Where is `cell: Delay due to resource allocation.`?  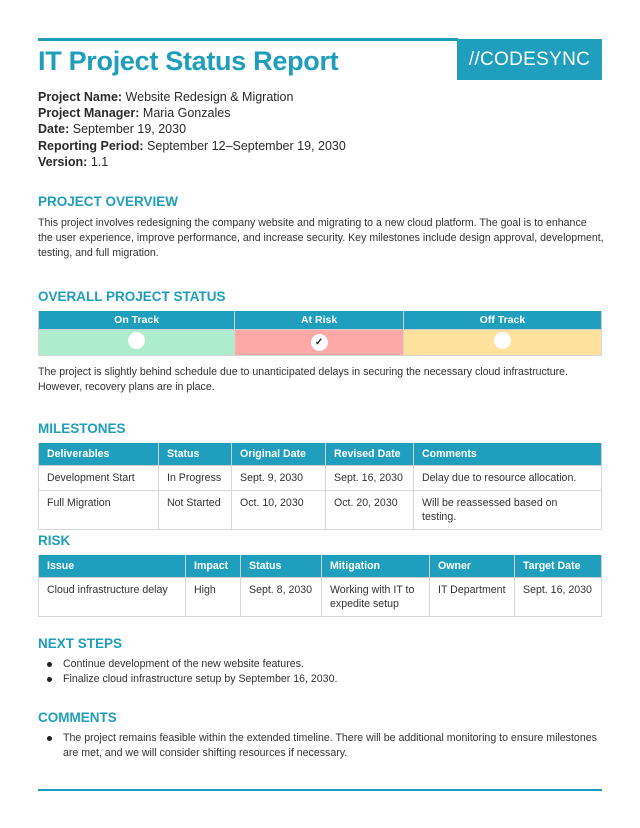 cell: Delay due to resource allocation. is located at coordinates (507, 477).